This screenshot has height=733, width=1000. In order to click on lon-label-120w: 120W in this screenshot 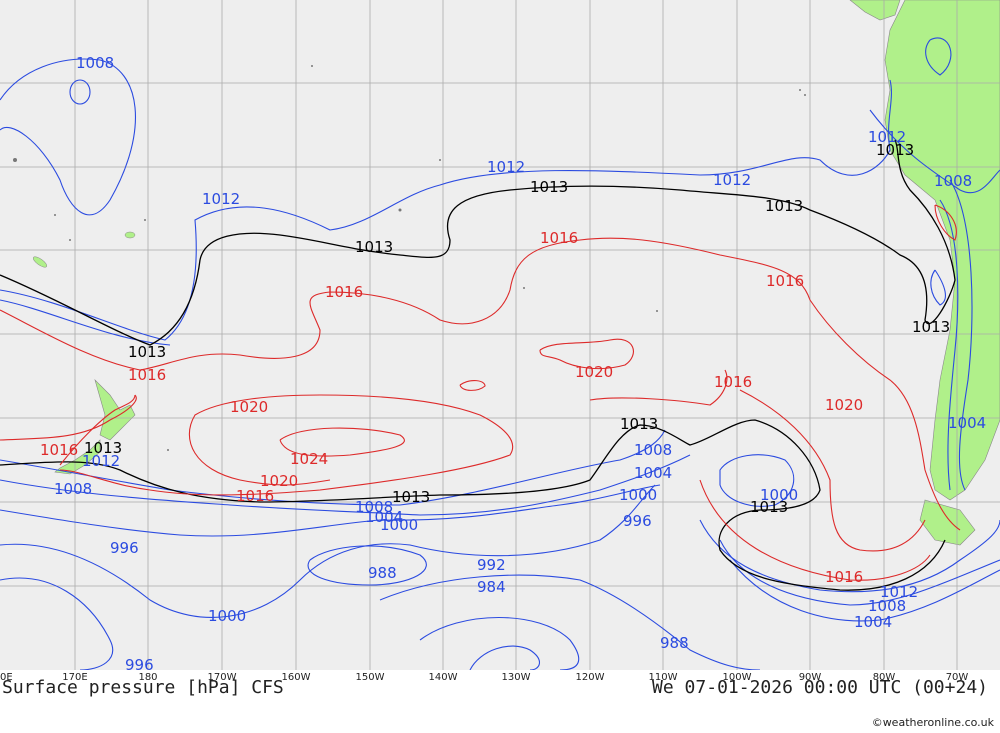, I will do `click(590, 677)`.